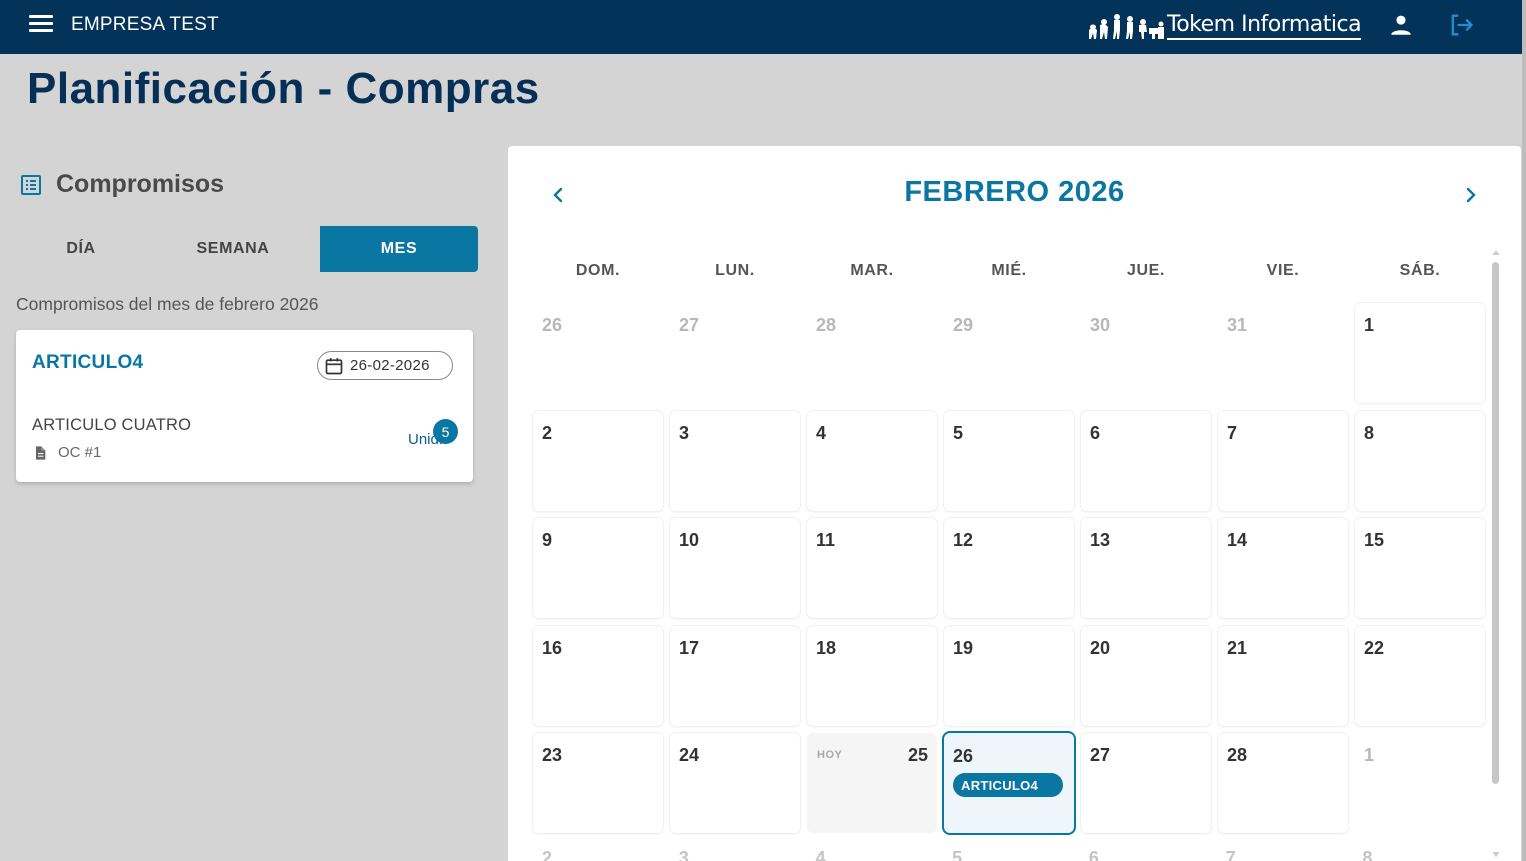 Image resolution: width=1526 pixels, height=861 pixels. I want to click on day-number: 10, so click(689, 540).